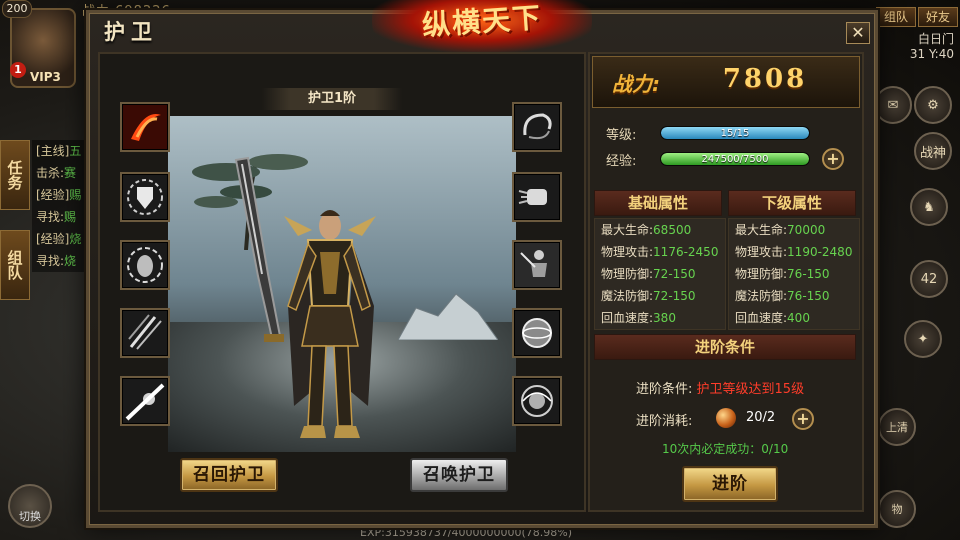 The height and width of the screenshot is (540, 960). I want to click on top-right-buttons: 组队 好友, so click(916, 16).